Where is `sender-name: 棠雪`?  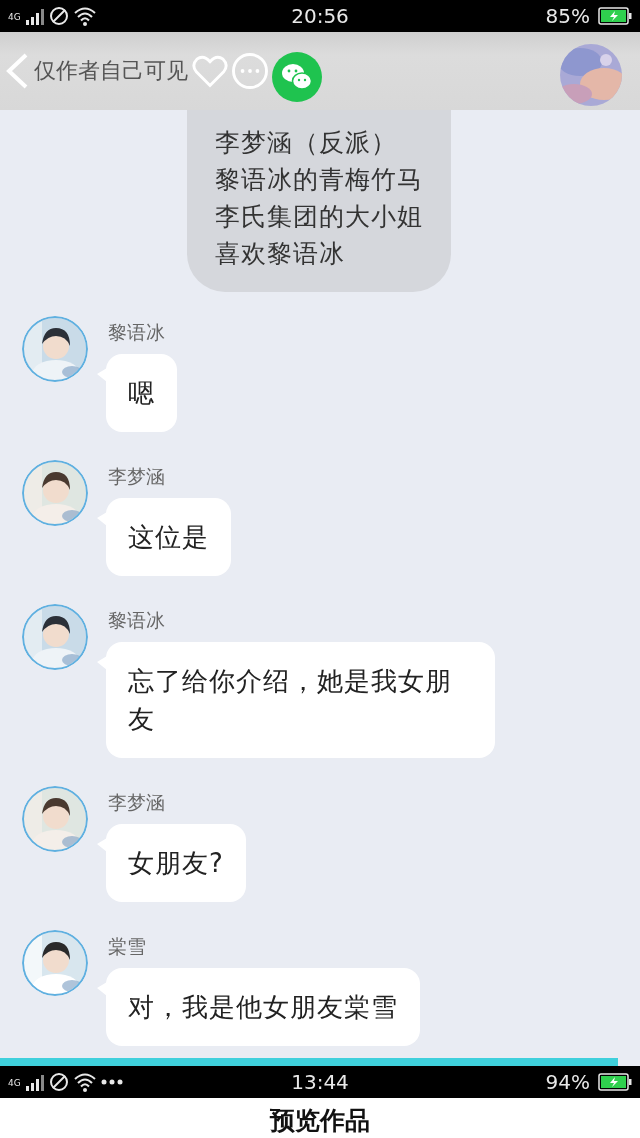 sender-name: 棠雪 is located at coordinates (127, 946).